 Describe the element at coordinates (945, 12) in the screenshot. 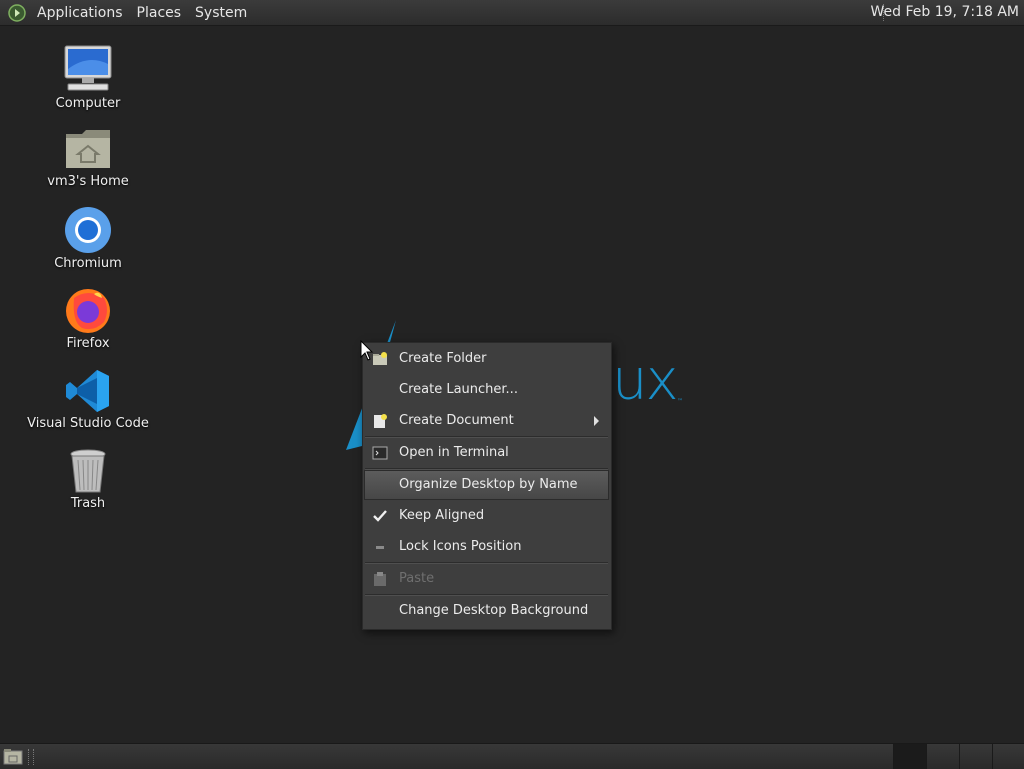

I see `clock: Wed Feb 19, 7:18 AM` at that location.